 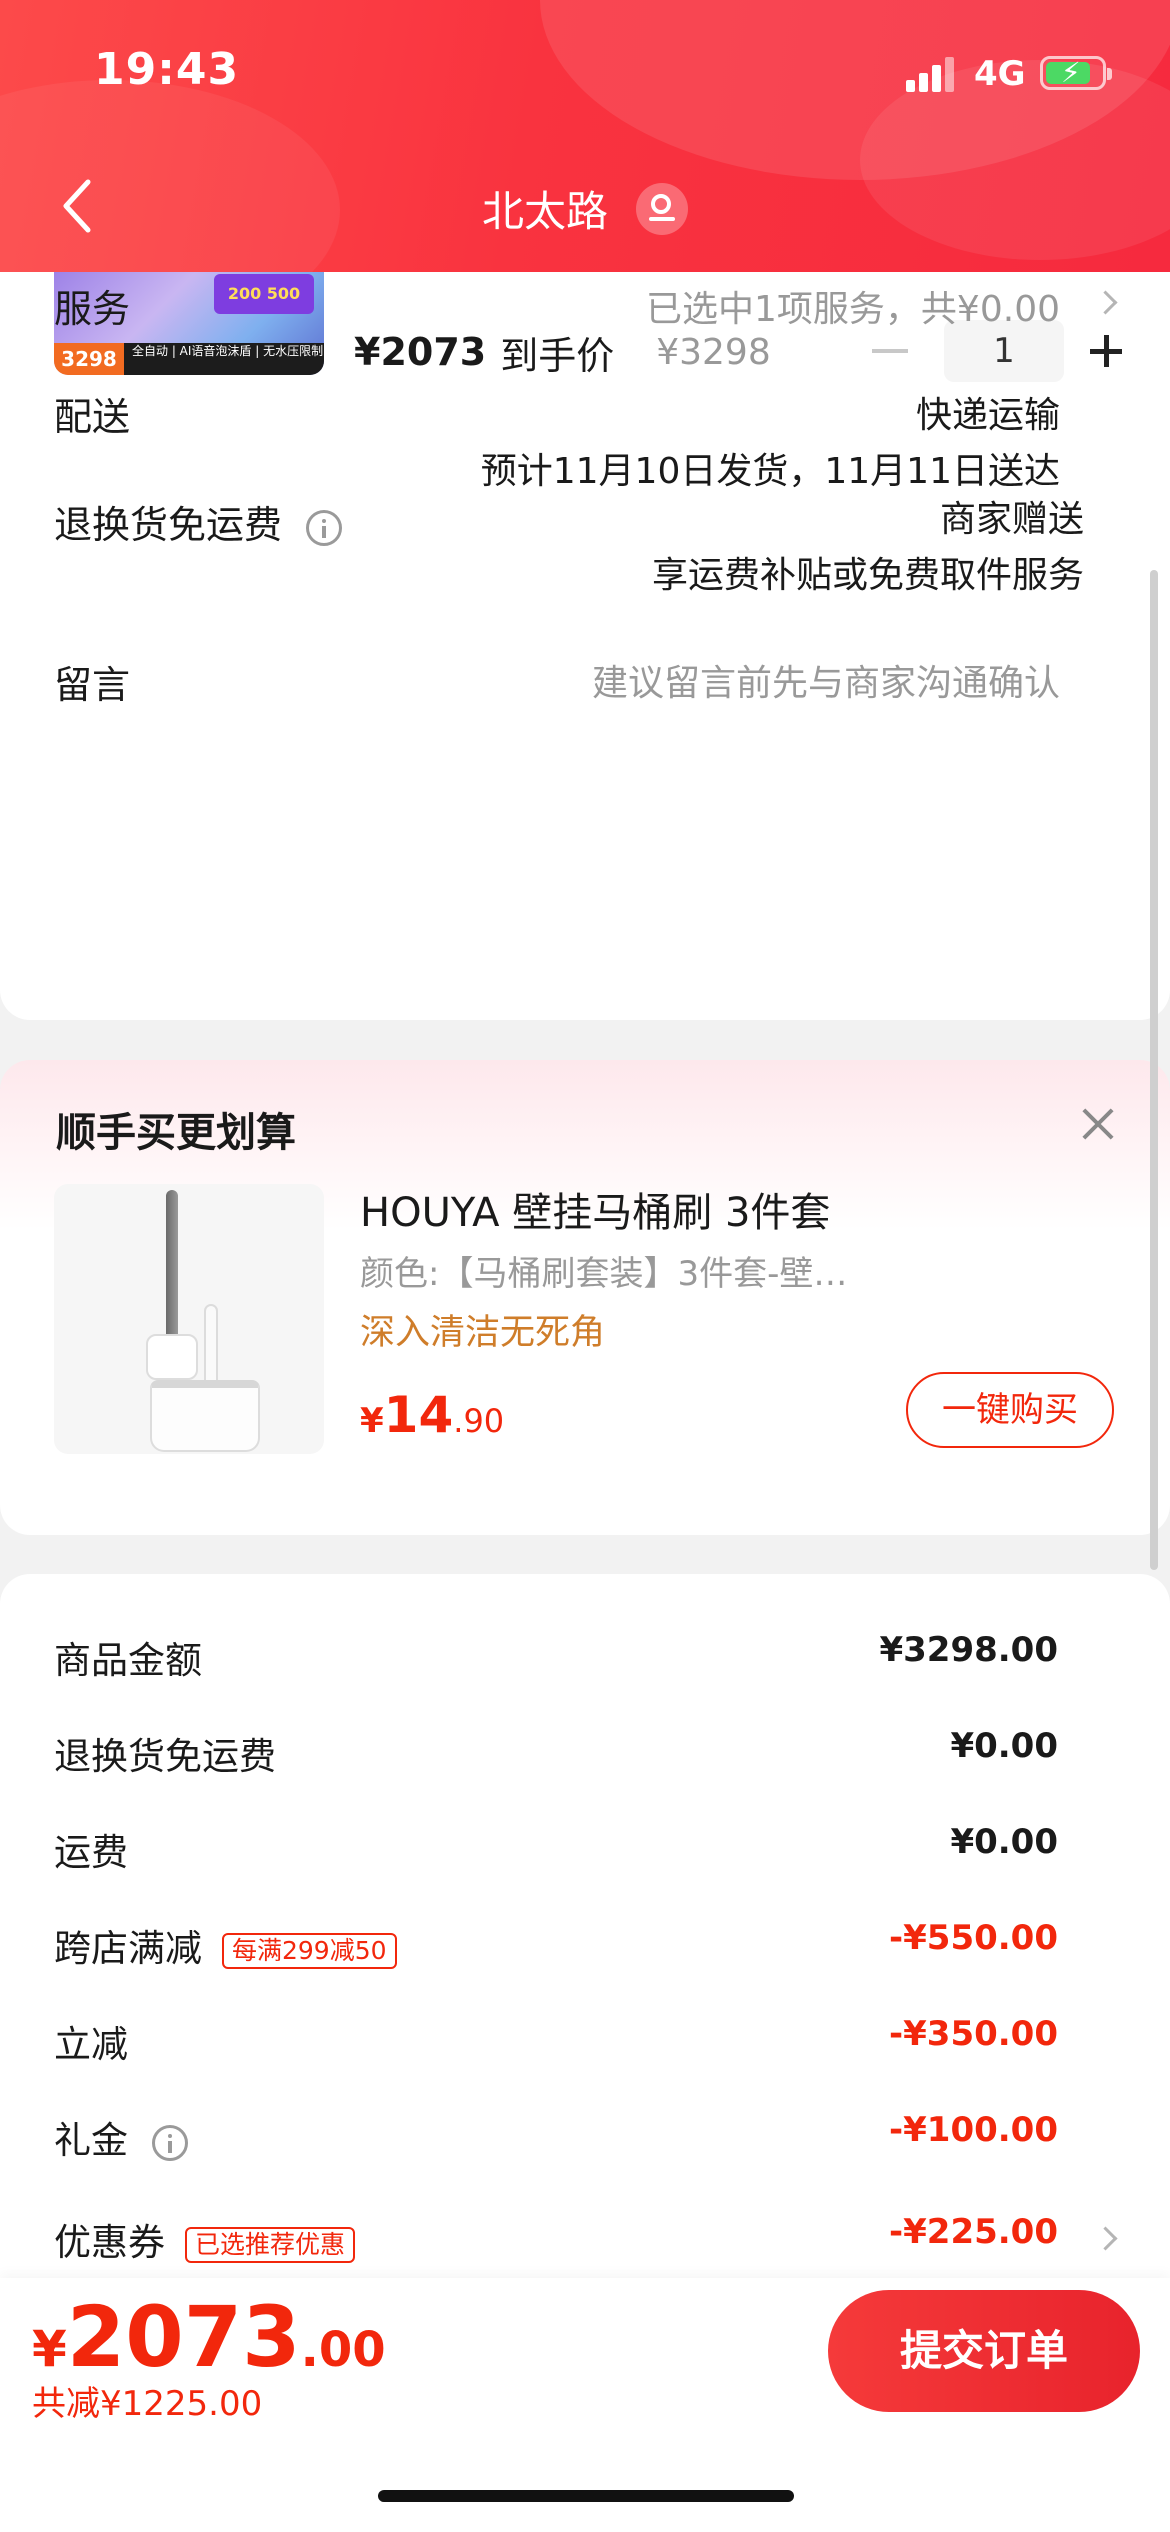 I want to click on close-icon, so click(x=1098, y=1124).